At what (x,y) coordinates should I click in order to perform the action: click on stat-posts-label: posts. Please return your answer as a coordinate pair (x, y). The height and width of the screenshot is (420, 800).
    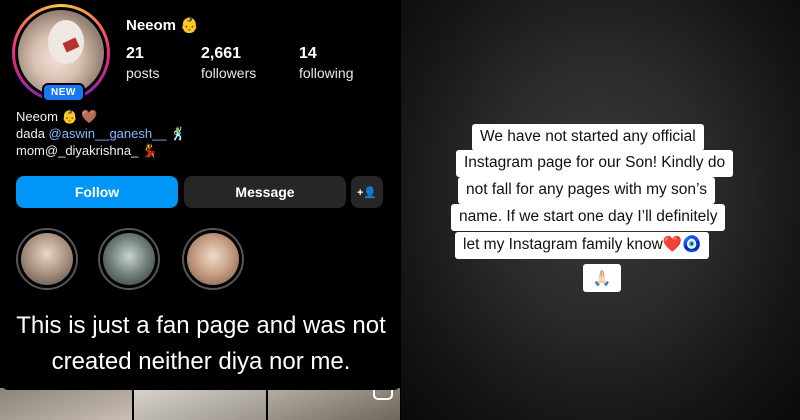
    Looking at the image, I should click on (143, 73).